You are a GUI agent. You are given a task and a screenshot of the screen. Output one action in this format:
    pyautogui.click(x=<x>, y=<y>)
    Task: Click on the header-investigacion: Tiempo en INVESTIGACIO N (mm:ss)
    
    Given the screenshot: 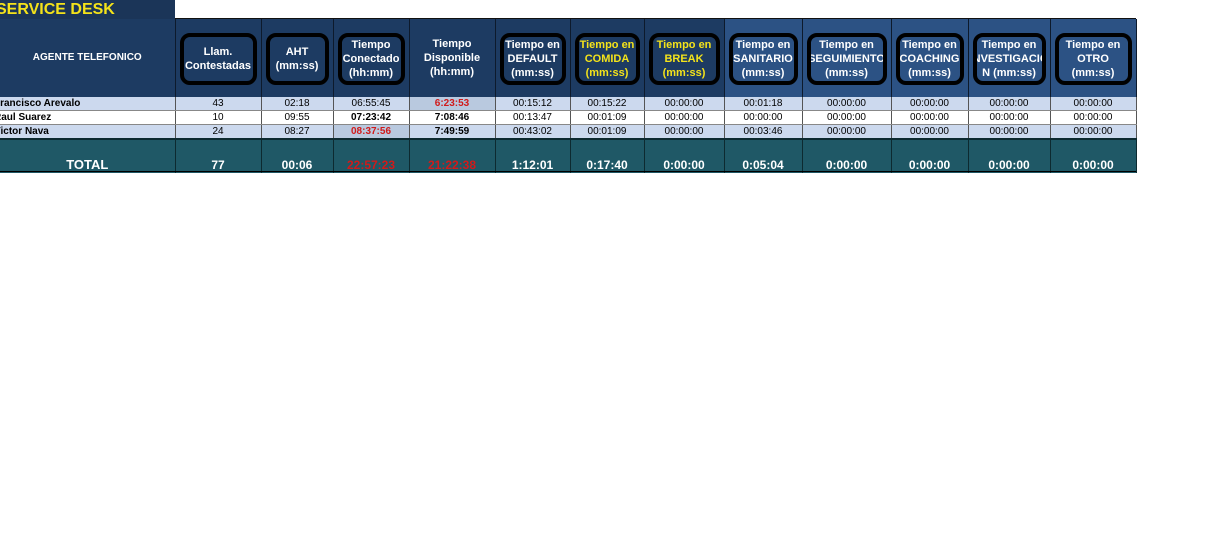 What is the action you would take?
    pyautogui.click(x=1009, y=58)
    